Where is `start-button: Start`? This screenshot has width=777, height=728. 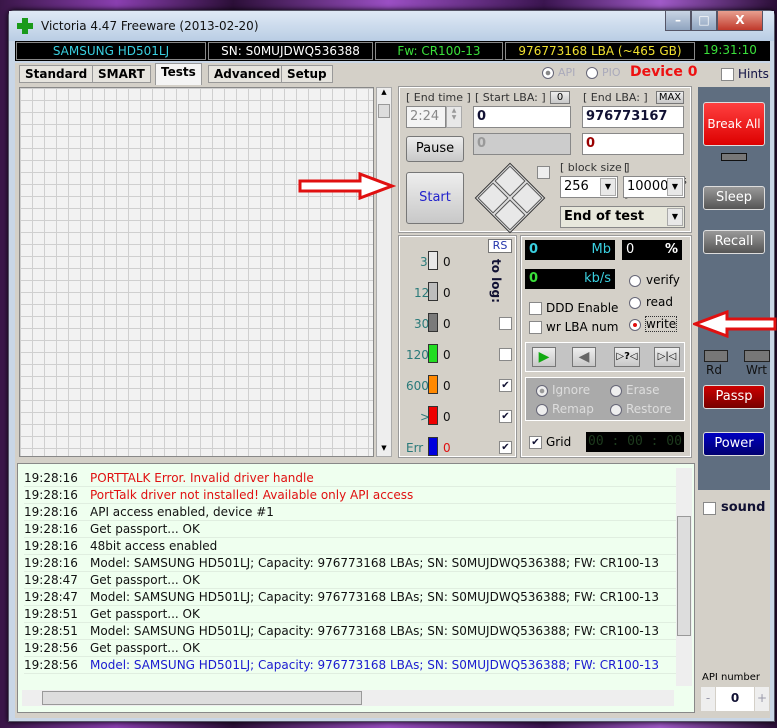 start-button: Start is located at coordinates (435, 198).